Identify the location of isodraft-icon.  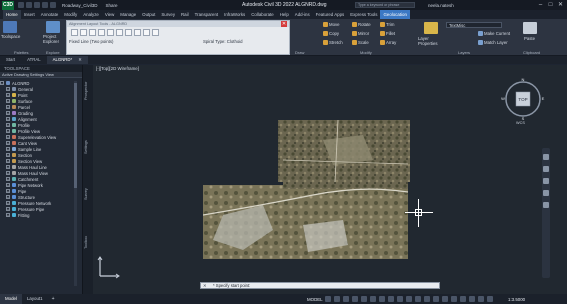
(364, 299).